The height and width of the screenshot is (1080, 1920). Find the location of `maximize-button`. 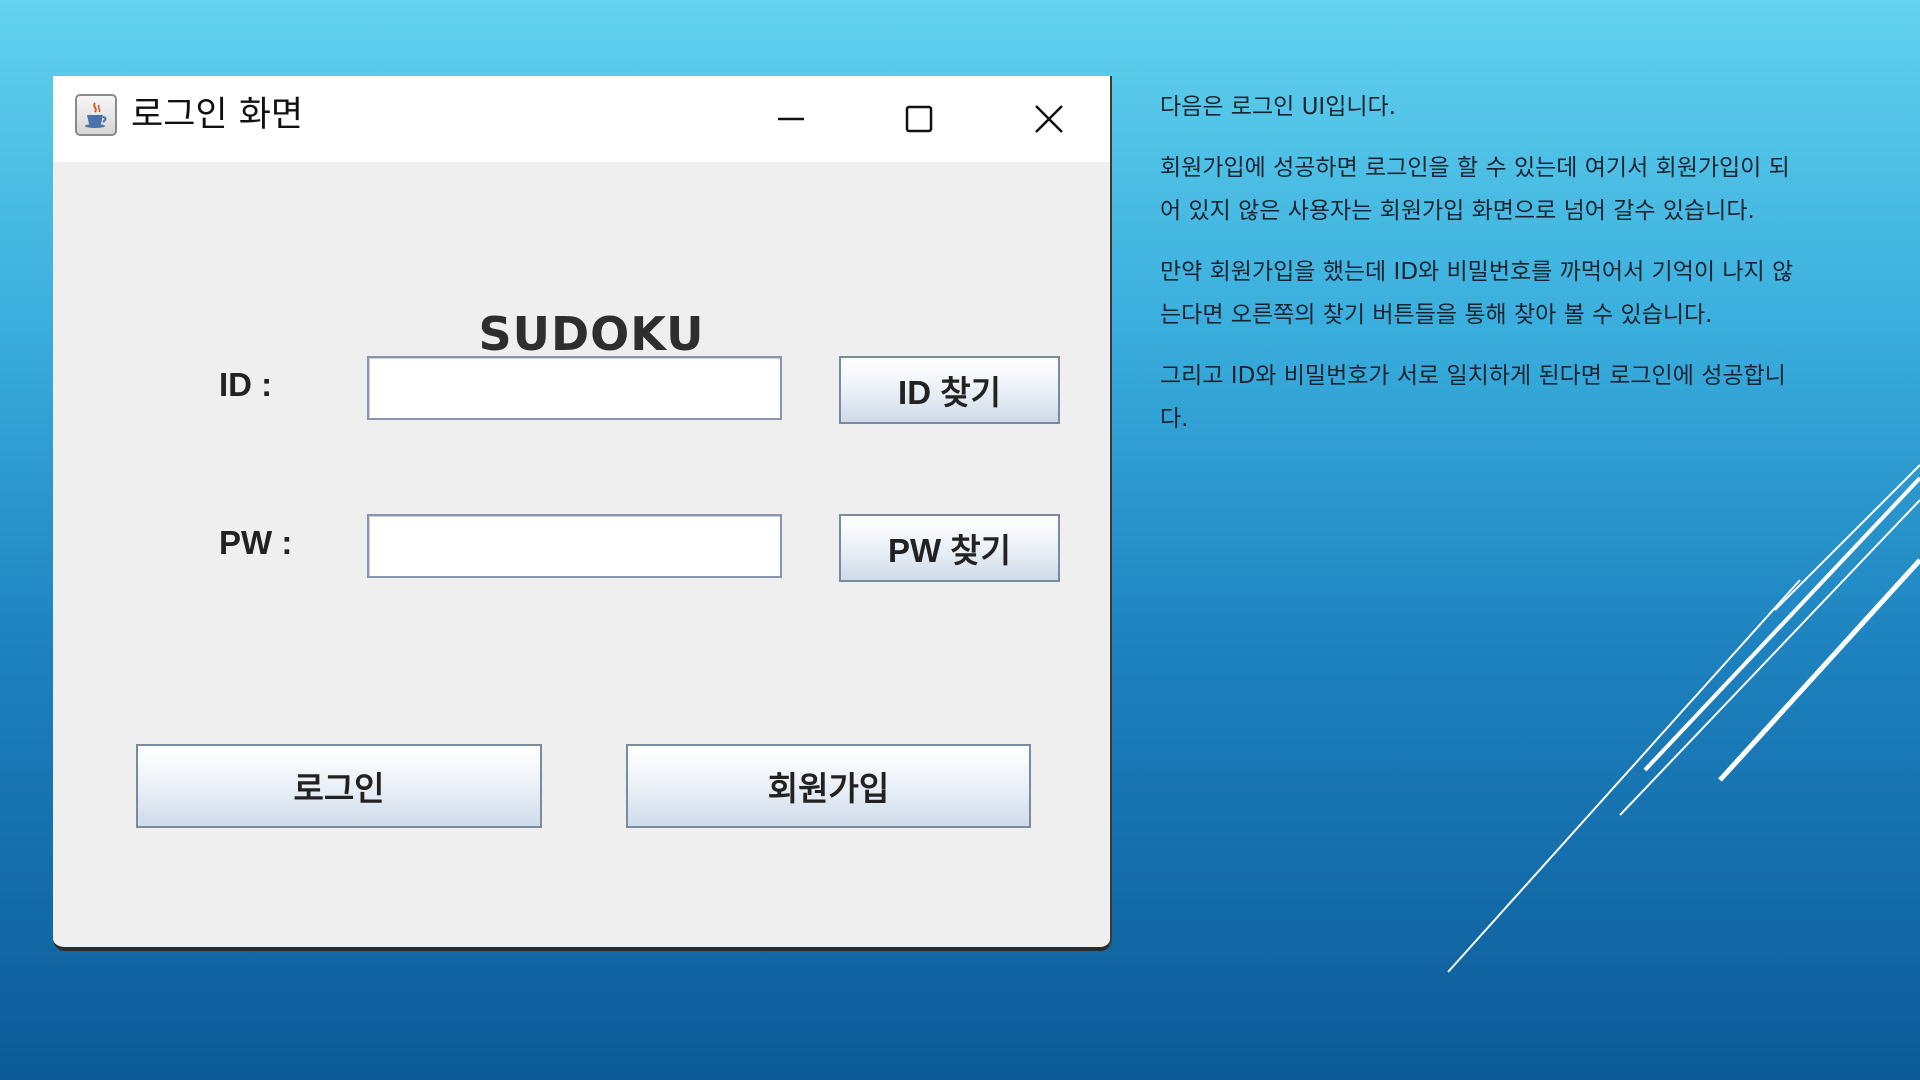

maximize-button is located at coordinates (919, 119).